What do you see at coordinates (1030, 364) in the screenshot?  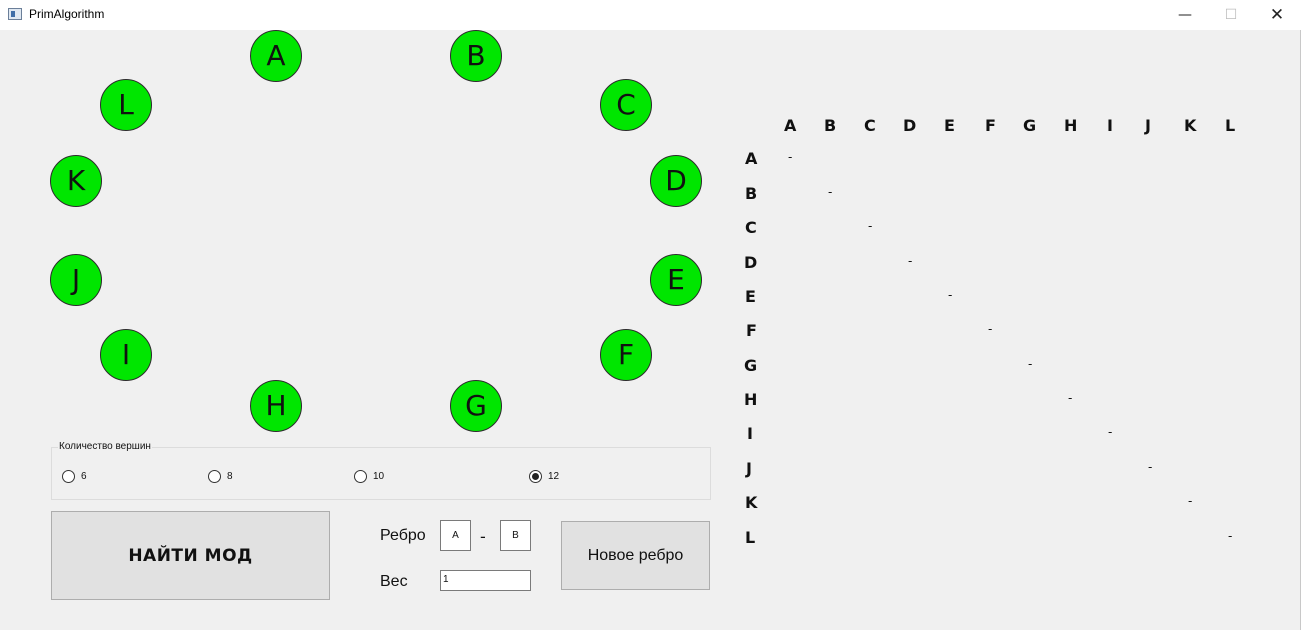 I see `matrix-cell-g-g: -` at bounding box center [1030, 364].